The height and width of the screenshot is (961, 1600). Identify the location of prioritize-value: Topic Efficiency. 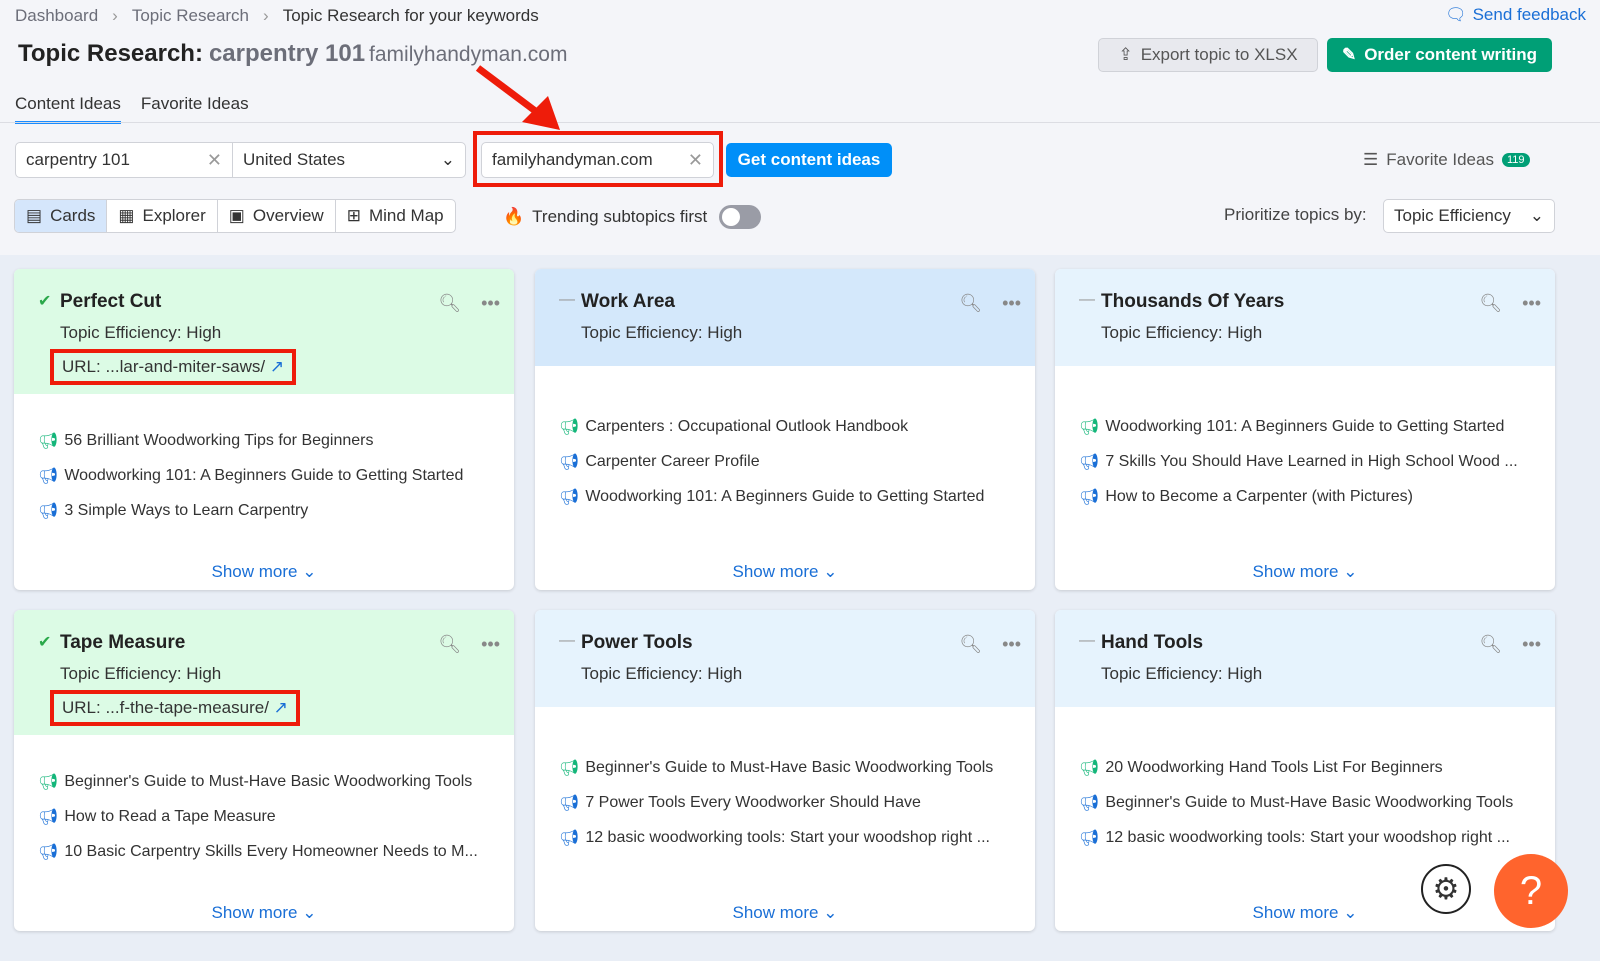
(1452, 215).